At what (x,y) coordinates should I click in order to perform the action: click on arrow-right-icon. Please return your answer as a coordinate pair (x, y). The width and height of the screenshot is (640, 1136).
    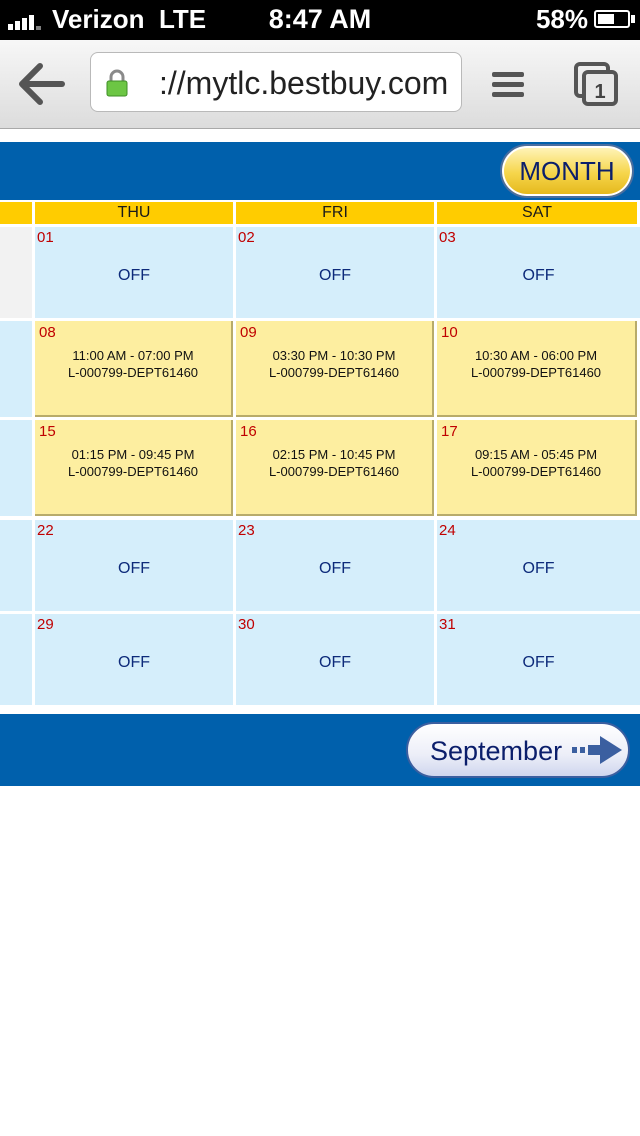
    Looking at the image, I should click on (597, 750).